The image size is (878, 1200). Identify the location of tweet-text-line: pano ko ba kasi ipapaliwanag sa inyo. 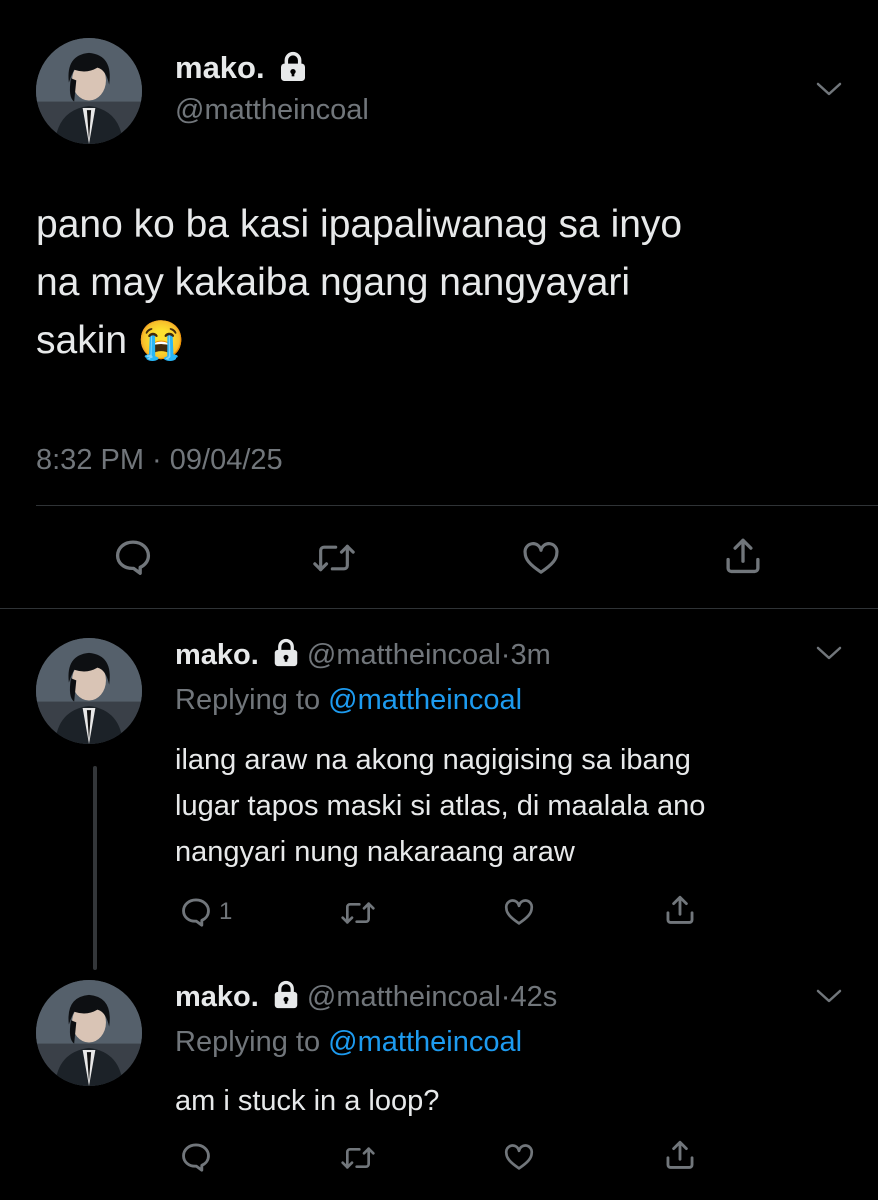
(359, 224).